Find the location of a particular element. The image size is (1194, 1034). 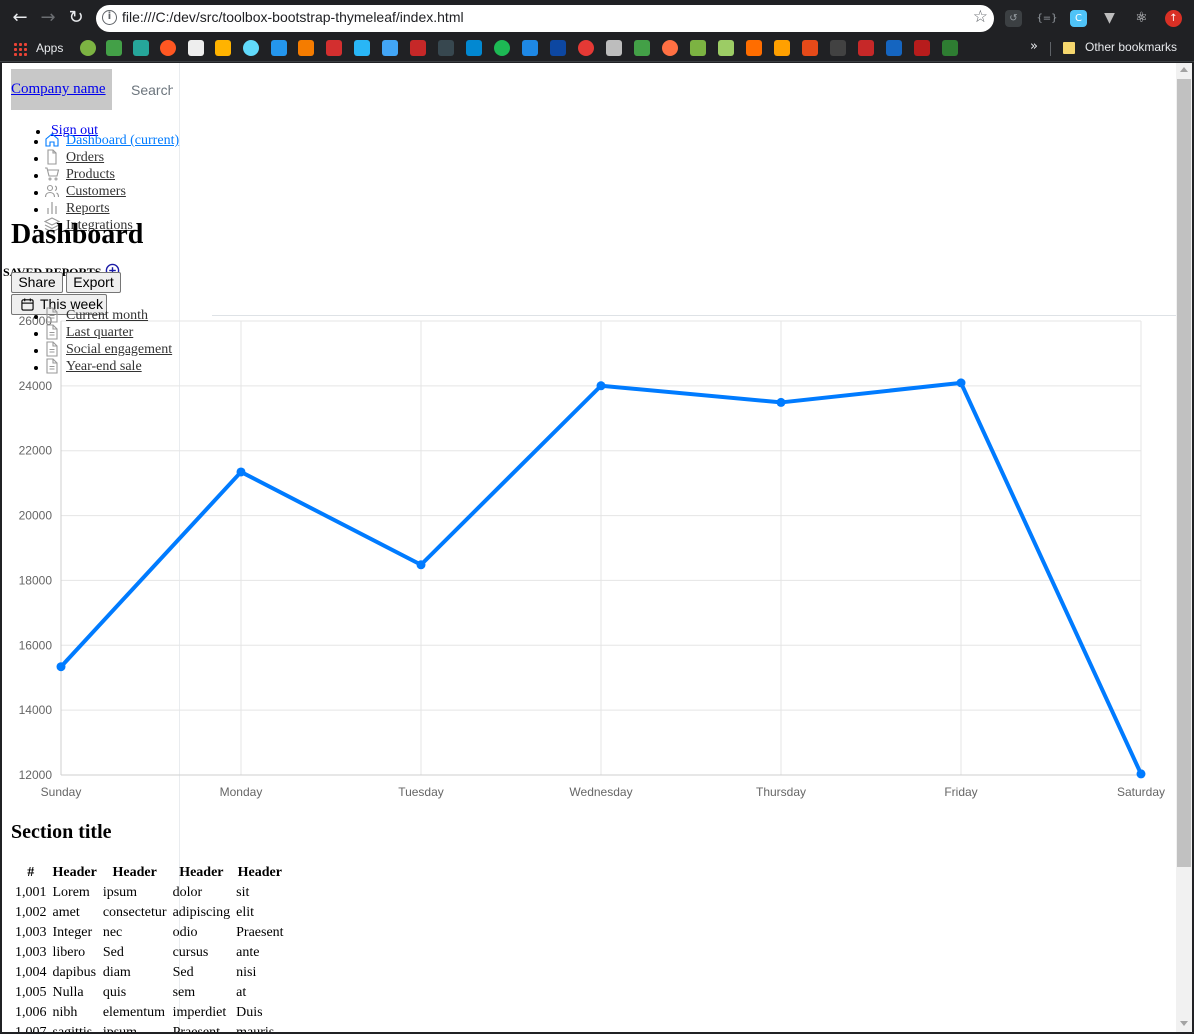

table-cell: dolor is located at coordinates (187, 892).